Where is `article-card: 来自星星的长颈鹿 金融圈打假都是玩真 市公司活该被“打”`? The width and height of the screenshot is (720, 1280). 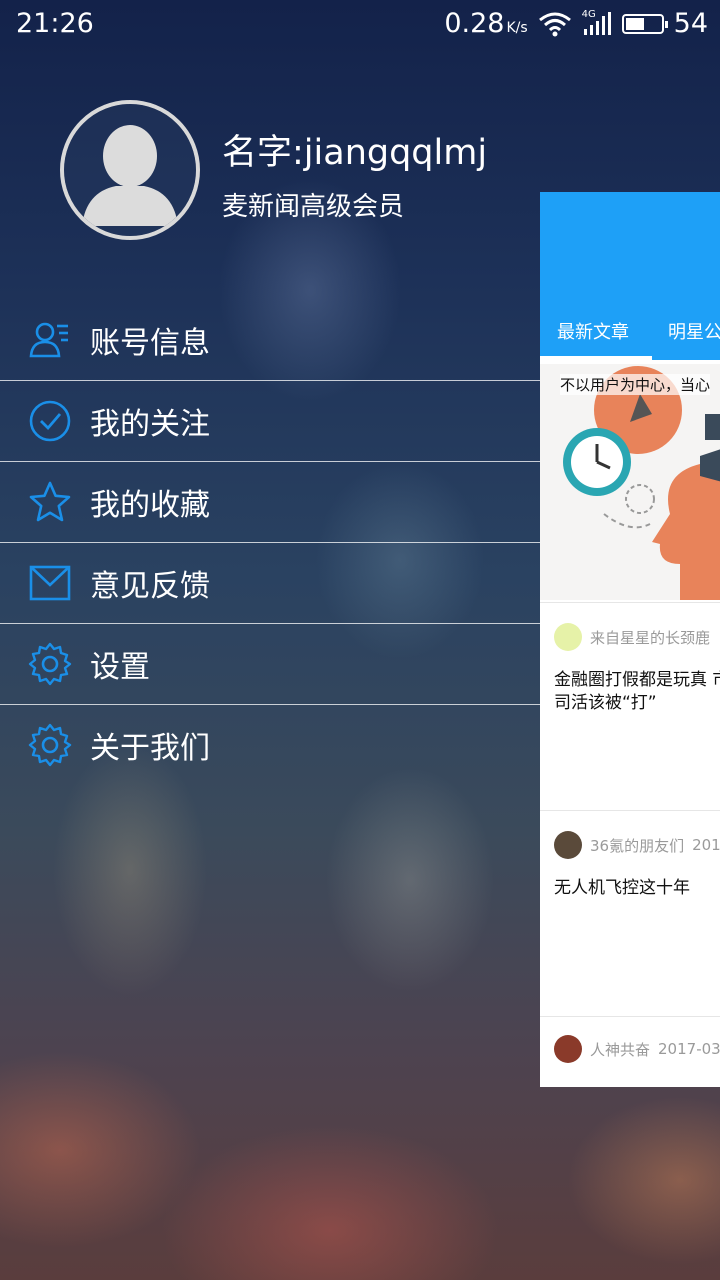
article-card: 来自星星的长颈鹿 金融圈打假都是玩真 市公司活该被“打” is located at coordinates (630, 706).